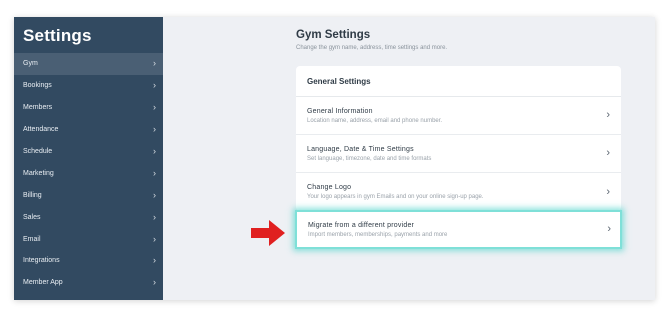 Image resolution: width=670 pixels, height=317 pixels. Describe the element at coordinates (329, 187) in the screenshot. I see `row-title: Change Logo` at that location.